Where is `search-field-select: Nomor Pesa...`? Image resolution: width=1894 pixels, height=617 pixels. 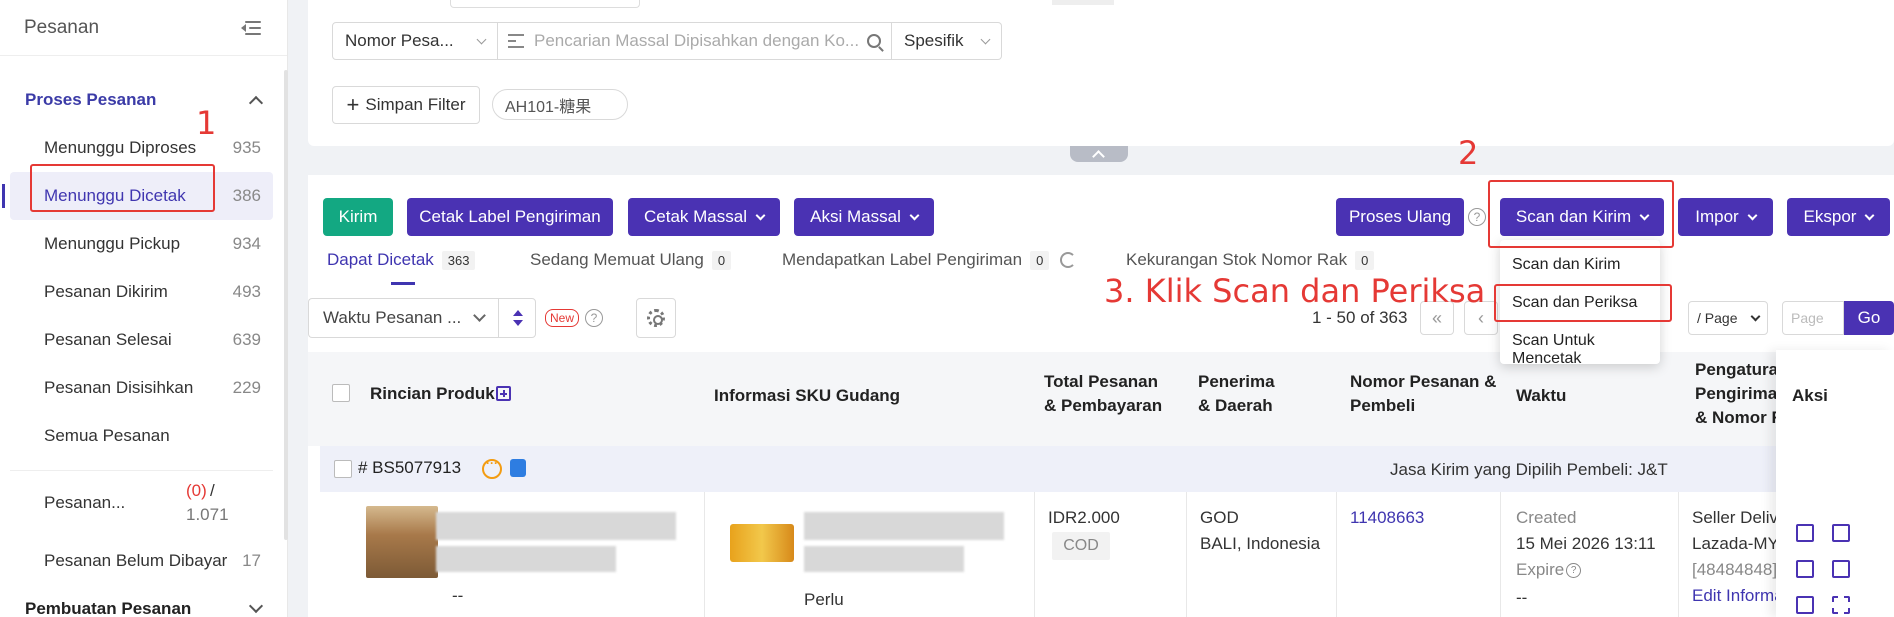 search-field-select: Nomor Pesa... is located at coordinates (415, 41).